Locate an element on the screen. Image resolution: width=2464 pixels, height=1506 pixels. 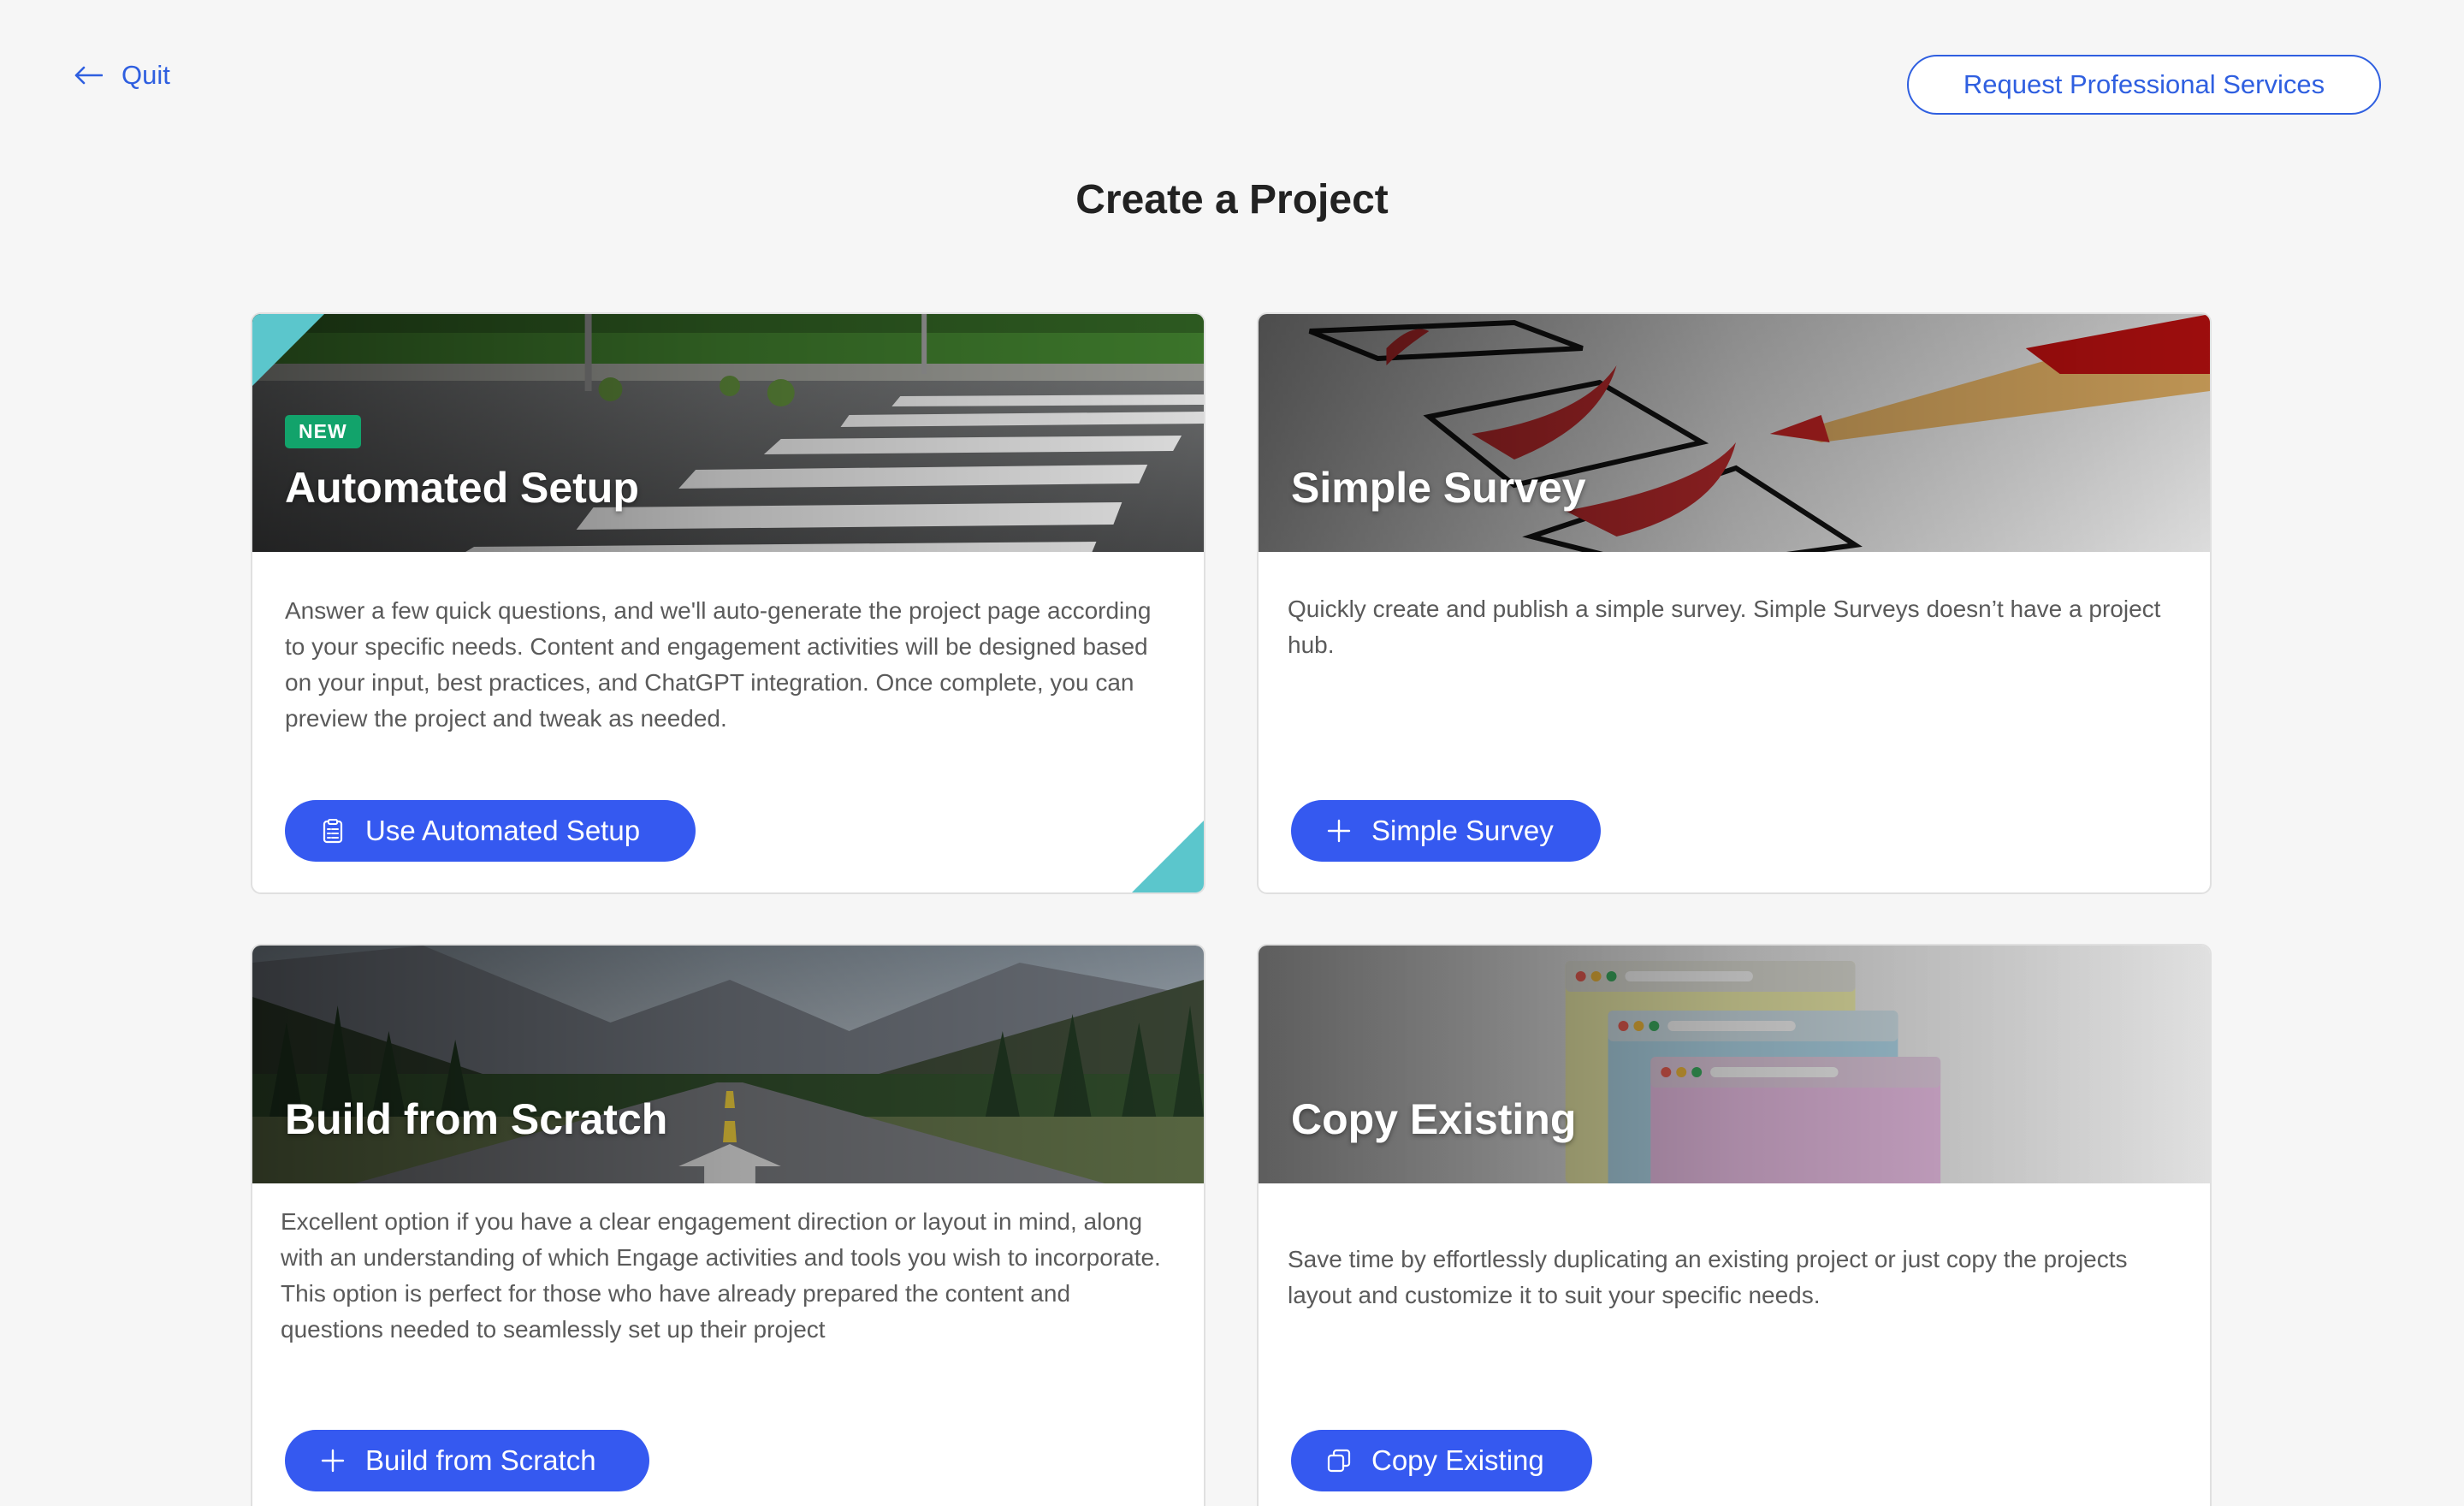
page-title: Create a Project is located at coordinates (1232, 200).